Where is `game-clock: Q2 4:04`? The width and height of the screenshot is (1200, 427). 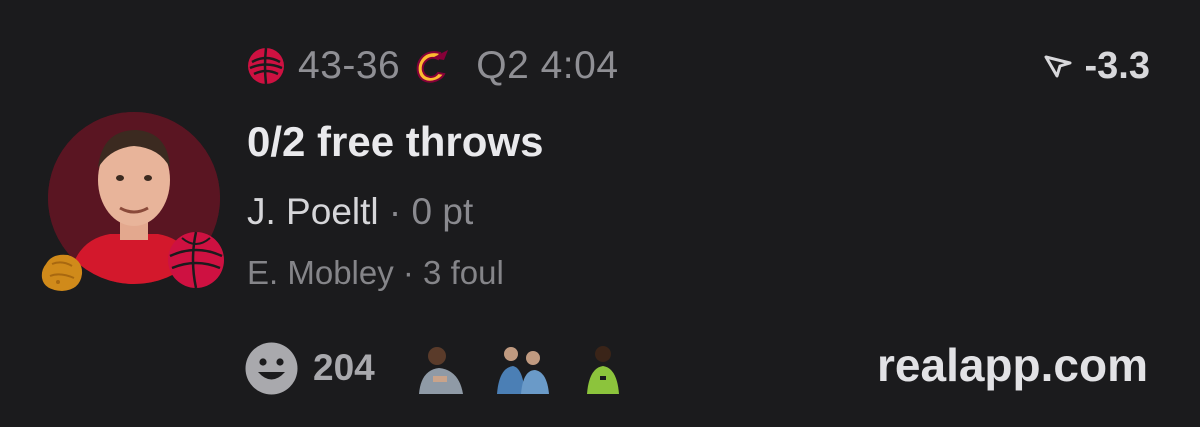 game-clock: Q2 4:04 is located at coordinates (547, 65).